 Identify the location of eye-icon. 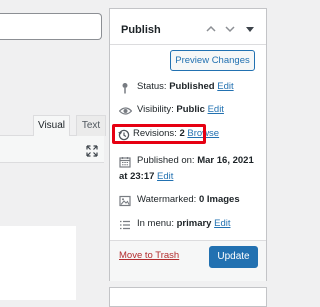
(125, 110).